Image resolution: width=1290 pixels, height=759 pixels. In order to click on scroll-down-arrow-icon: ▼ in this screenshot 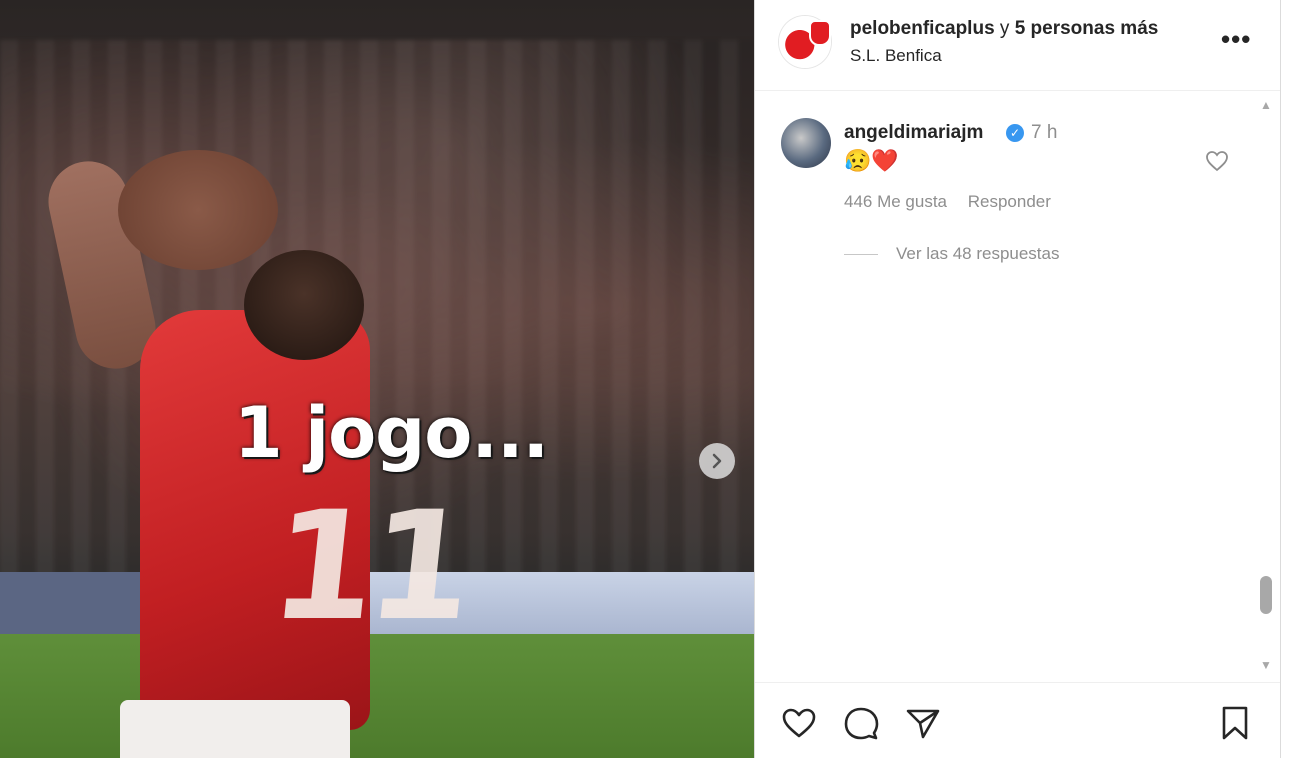, I will do `click(1266, 665)`.